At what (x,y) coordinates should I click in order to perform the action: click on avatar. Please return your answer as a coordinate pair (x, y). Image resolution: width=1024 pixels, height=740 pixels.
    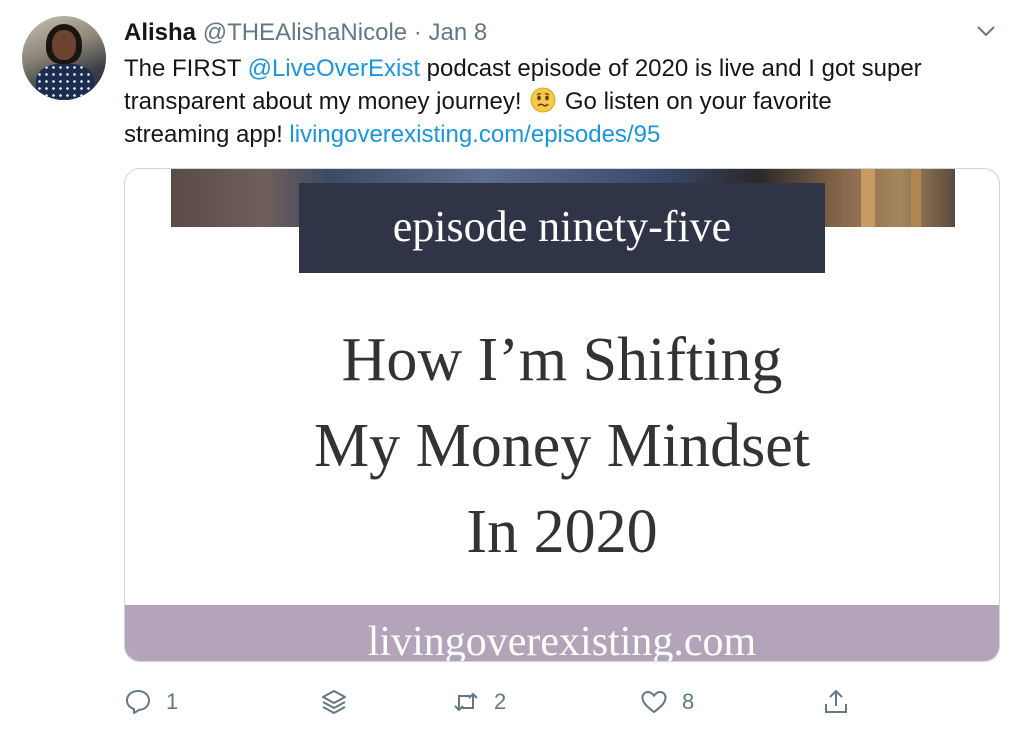
    Looking at the image, I should click on (64, 58).